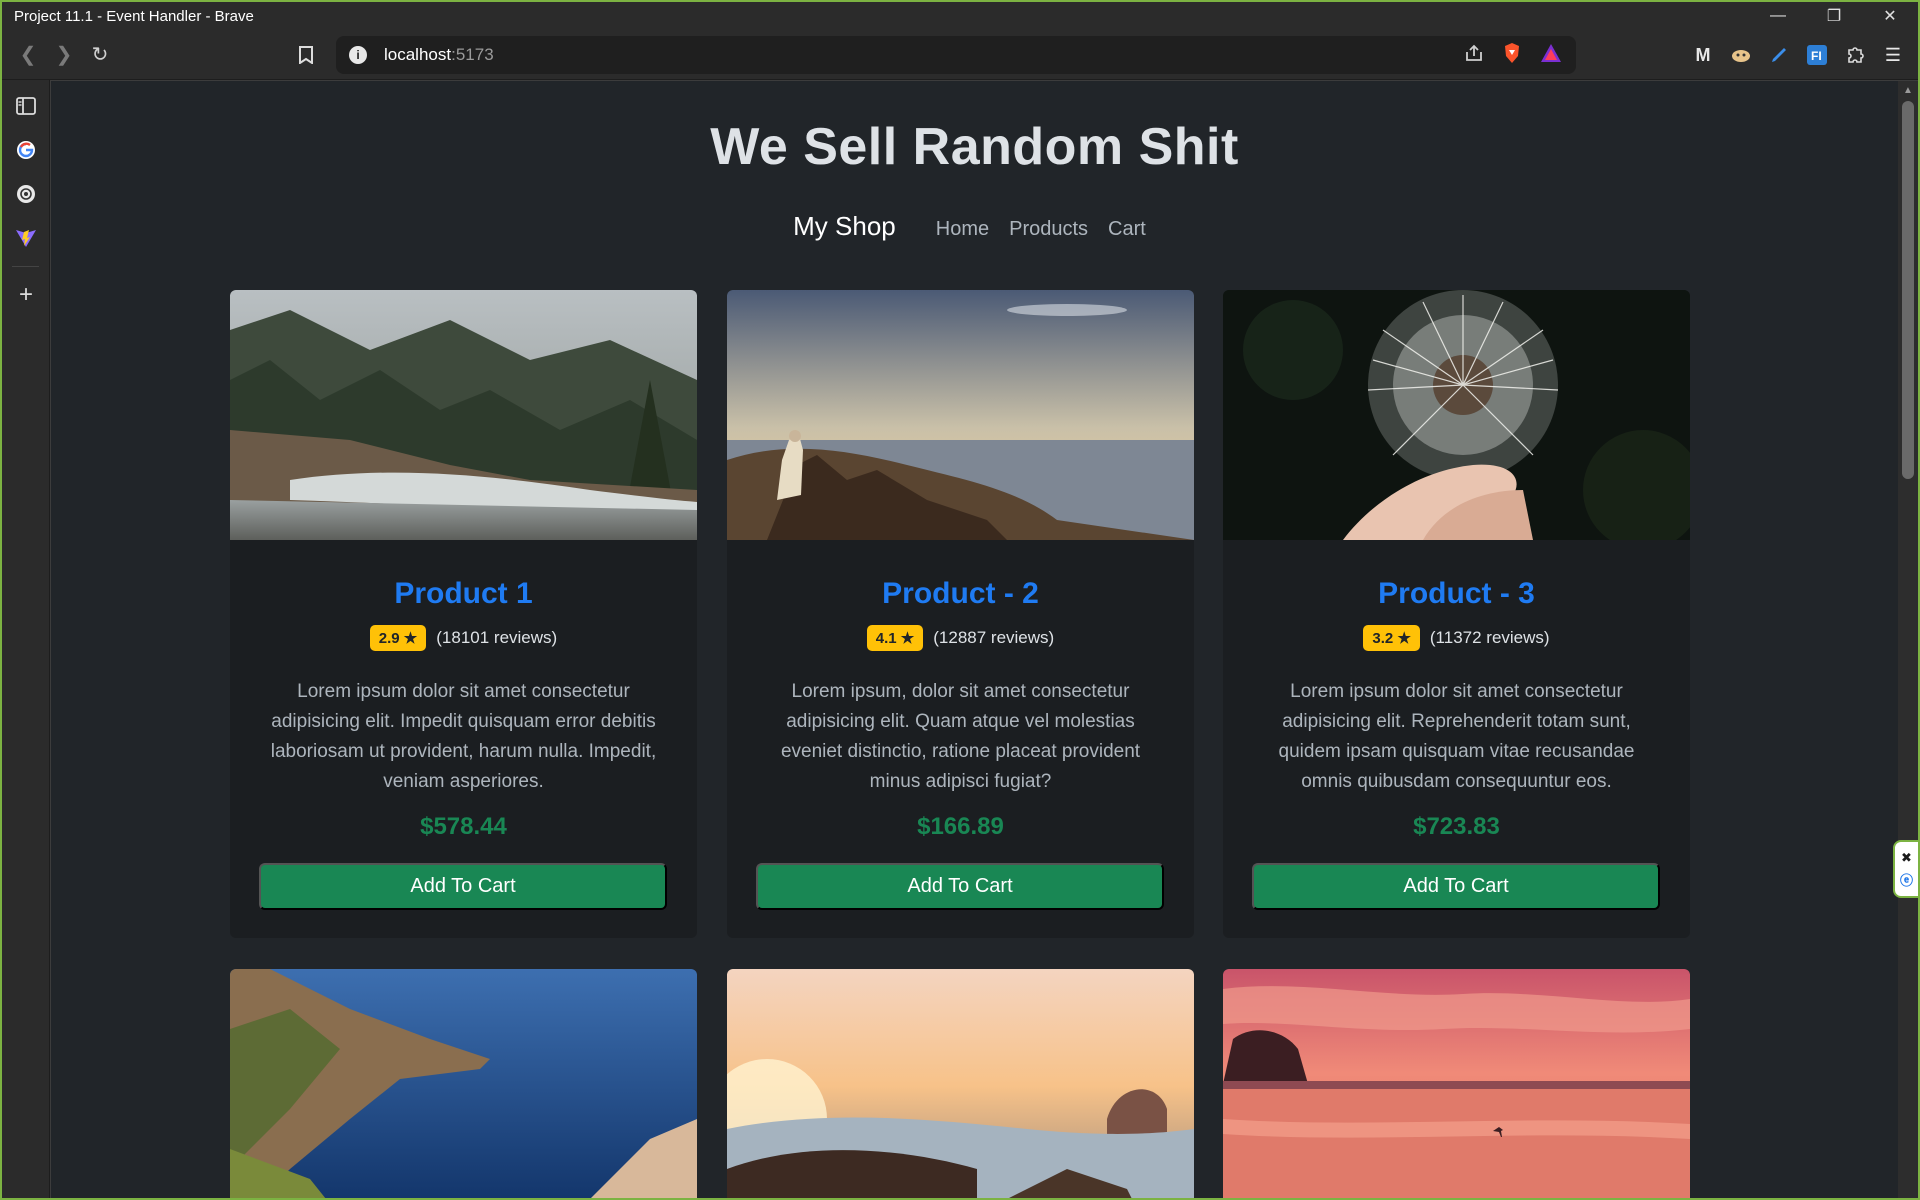 This screenshot has height=1200, width=1920. What do you see at coordinates (1908, 639) in the screenshot?
I see `page-scrollbar: ▲` at bounding box center [1908, 639].